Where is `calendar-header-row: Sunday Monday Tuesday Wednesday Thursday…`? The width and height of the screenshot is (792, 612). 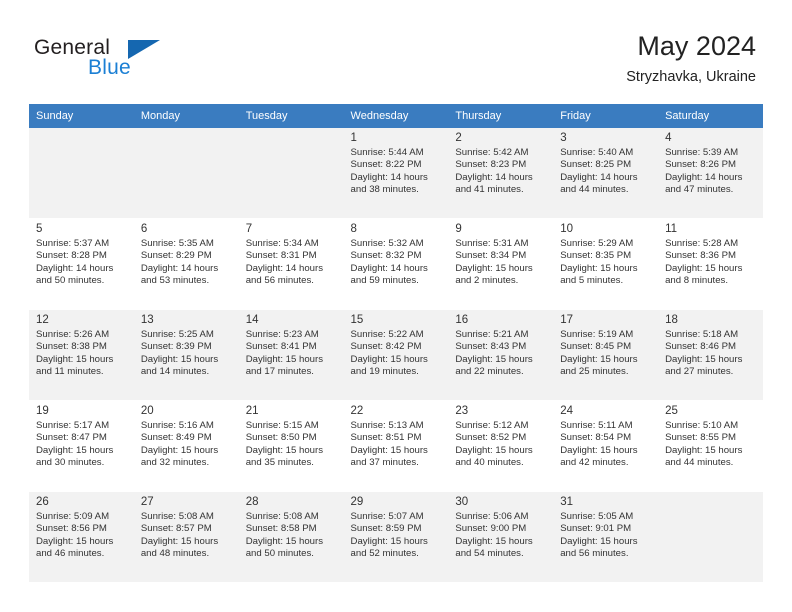 calendar-header-row: Sunday Monday Tuesday Wednesday Thursday… is located at coordinates (396, 116).